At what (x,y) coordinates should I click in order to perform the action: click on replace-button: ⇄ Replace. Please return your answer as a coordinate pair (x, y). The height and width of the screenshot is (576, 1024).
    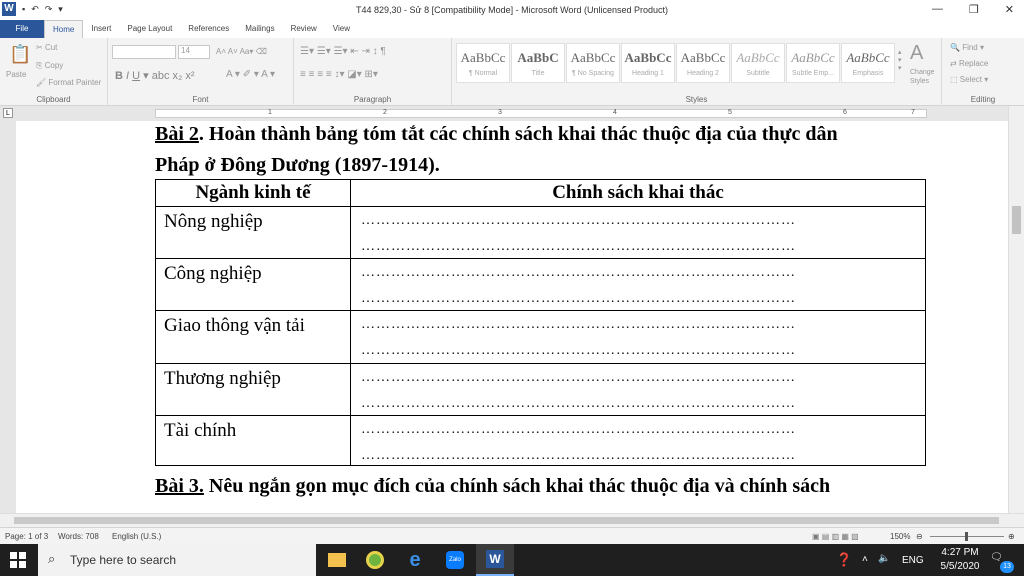
    Looking at the image, I should click on (969, 63).